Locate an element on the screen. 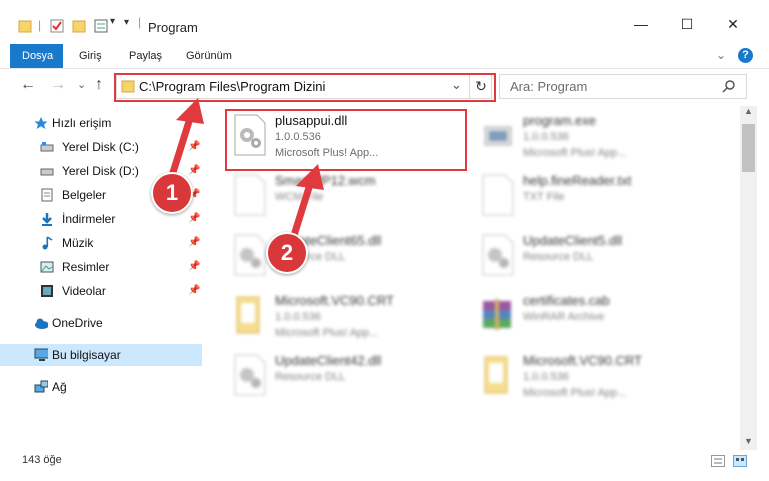 The height and width of the screenshot is (481, 769). sidebar-item-label: Yerel Disk (C:) is located at coordinates (100, 147).